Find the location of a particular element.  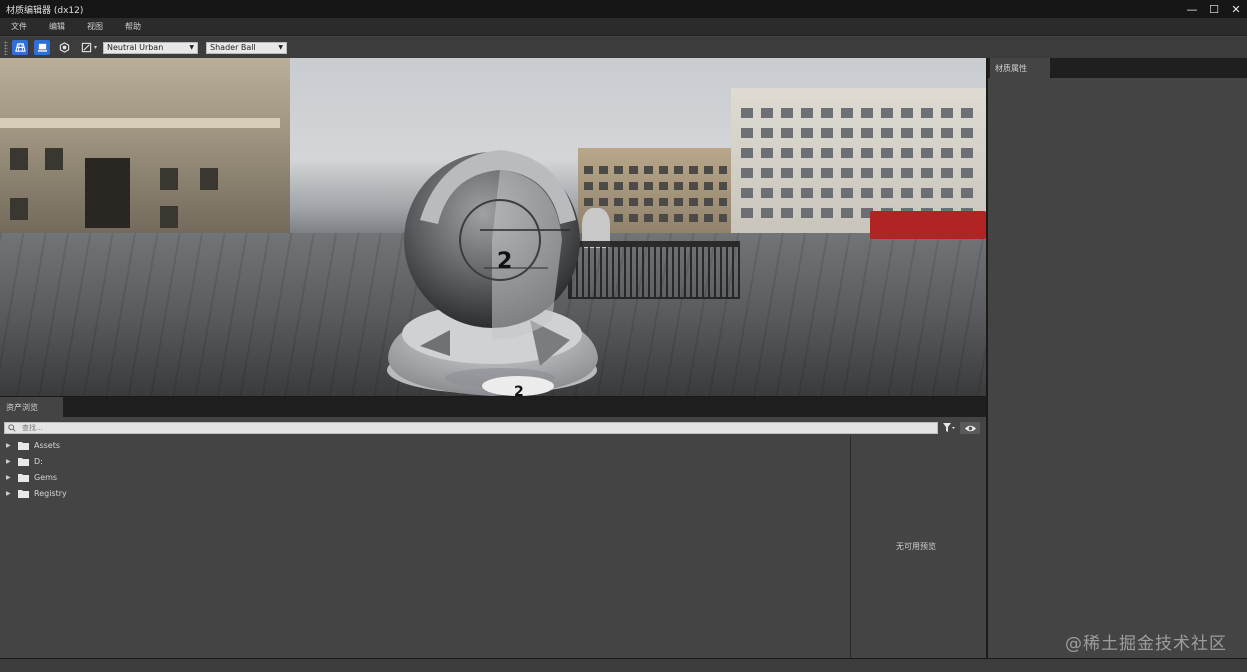

lighting-preset-dropdown: Neutral Urban ▼ is located at coordinates (151, 47).